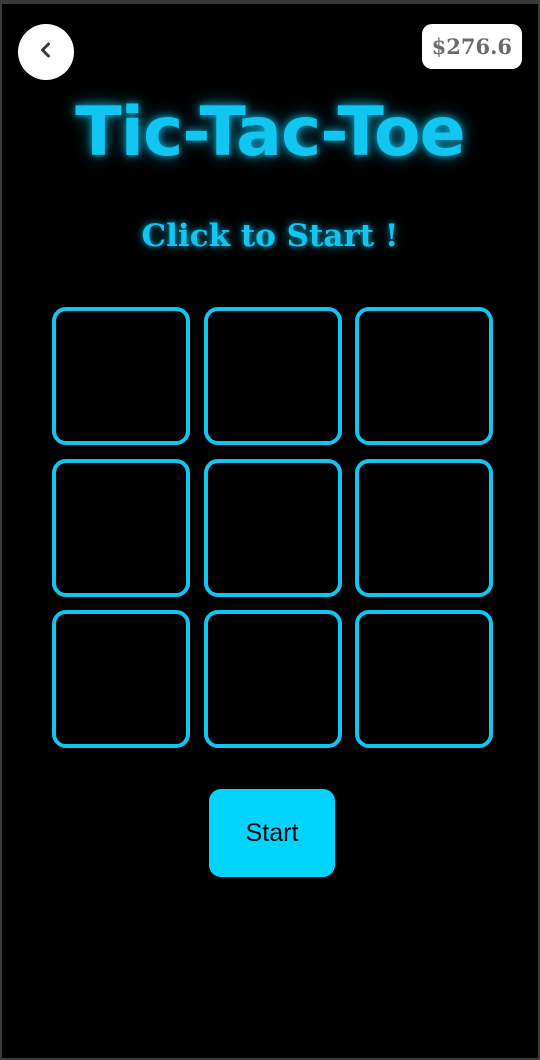 The image size is (540, 1060). I want to click on game-title: Tic-Tac-Toe, so click(270, 132).